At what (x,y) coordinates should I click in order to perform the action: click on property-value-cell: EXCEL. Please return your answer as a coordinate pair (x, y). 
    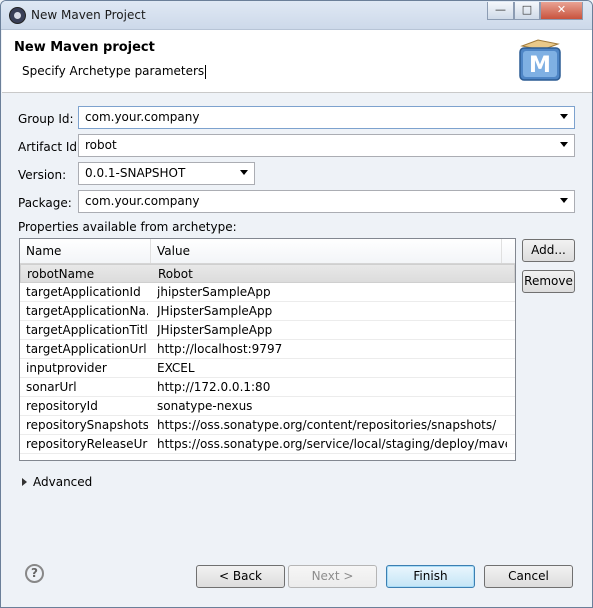
    Looking at the image, I should click on (332, 368).